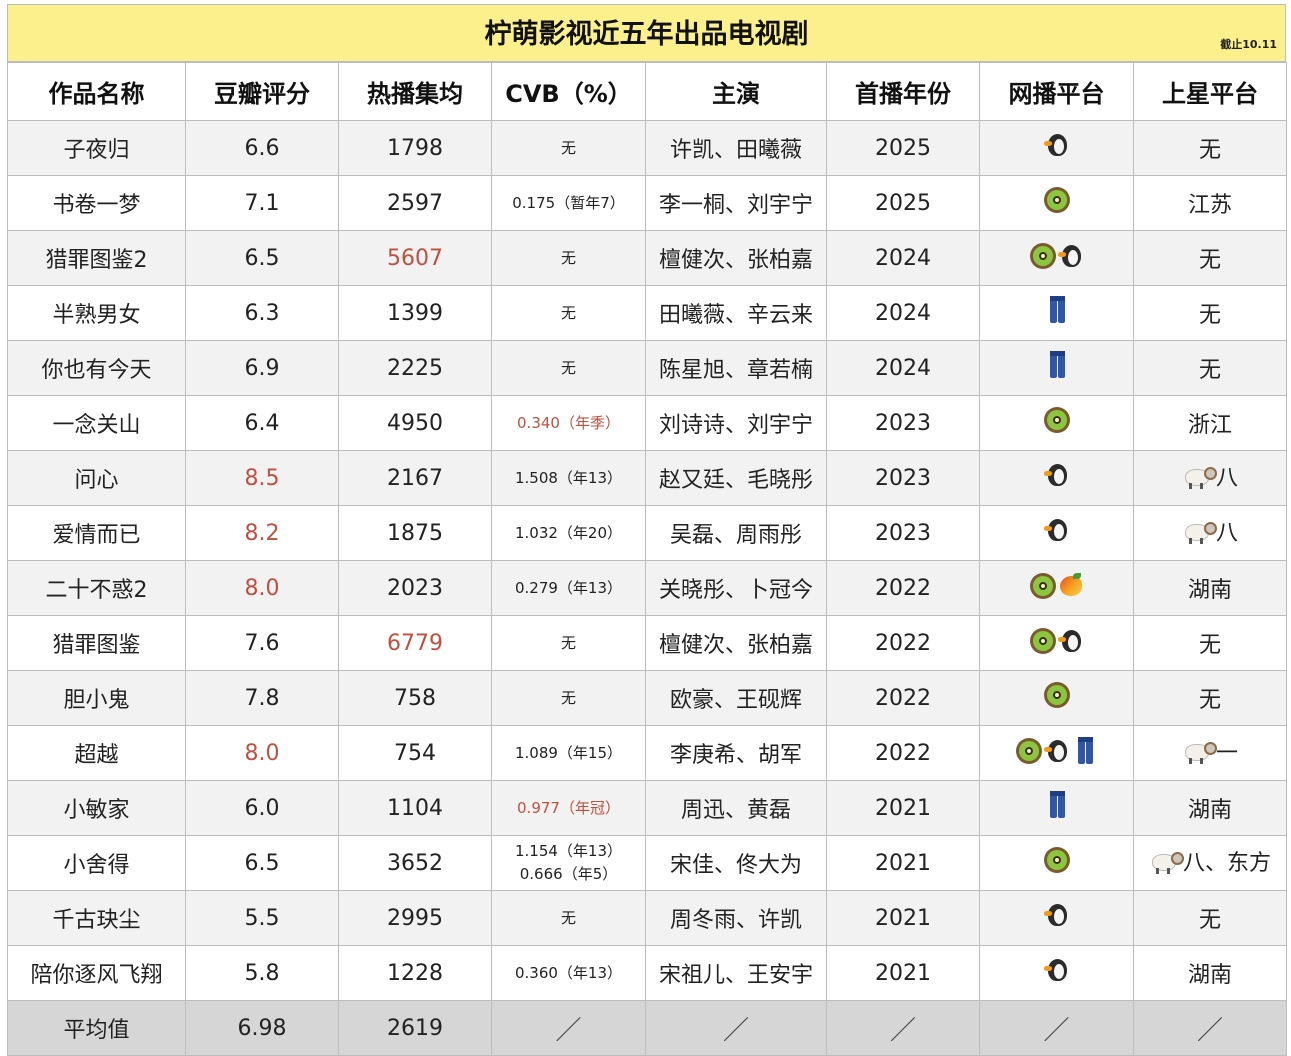  Describe the element at coordinates (568, 587) in the screenshot. I see `cvb-value: 0.279（年13）` at that location.